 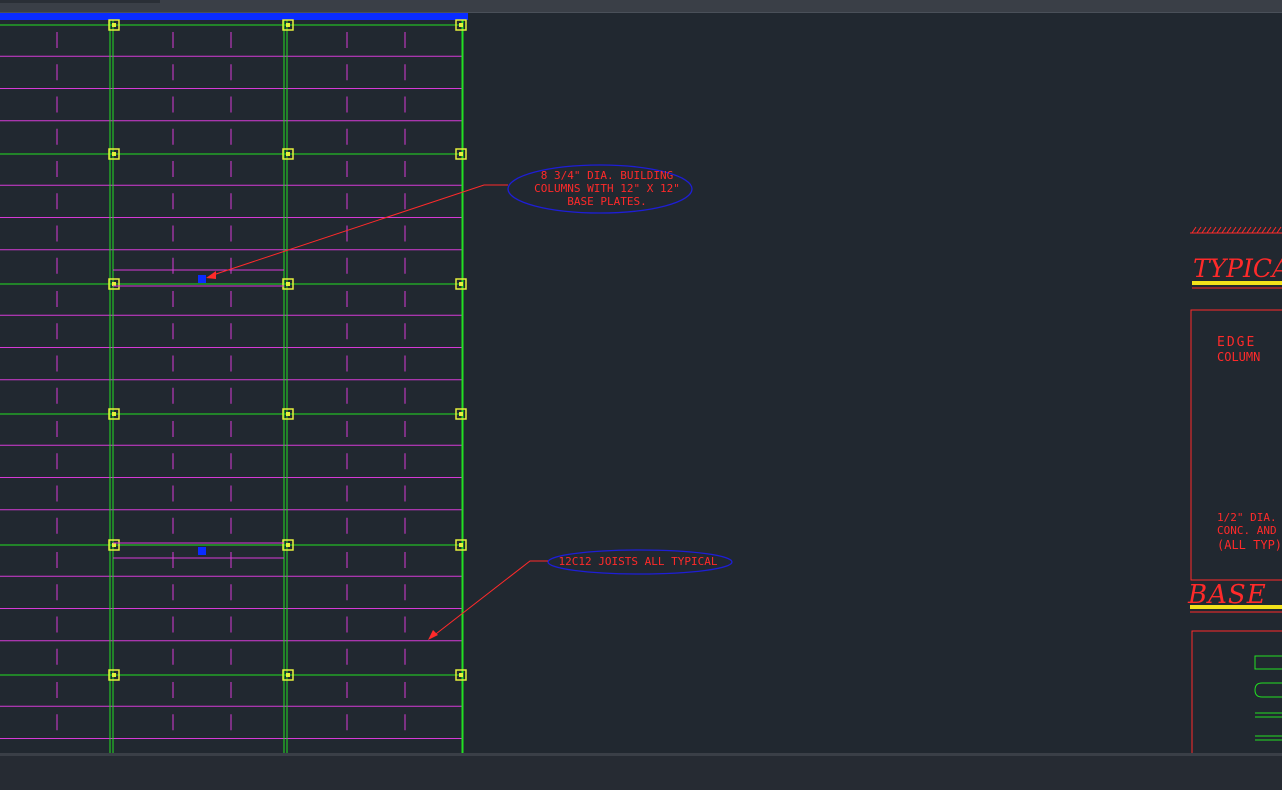 I want to click on callout-columns-line3: BASE PLATES., so click(x=606, y=201).